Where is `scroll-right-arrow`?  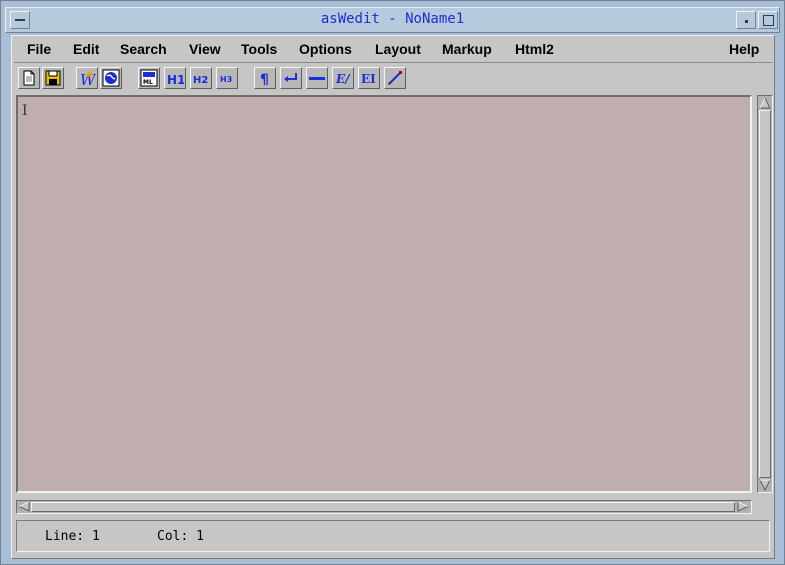
scroll-right-arrow is located at coordinates (743, 506).